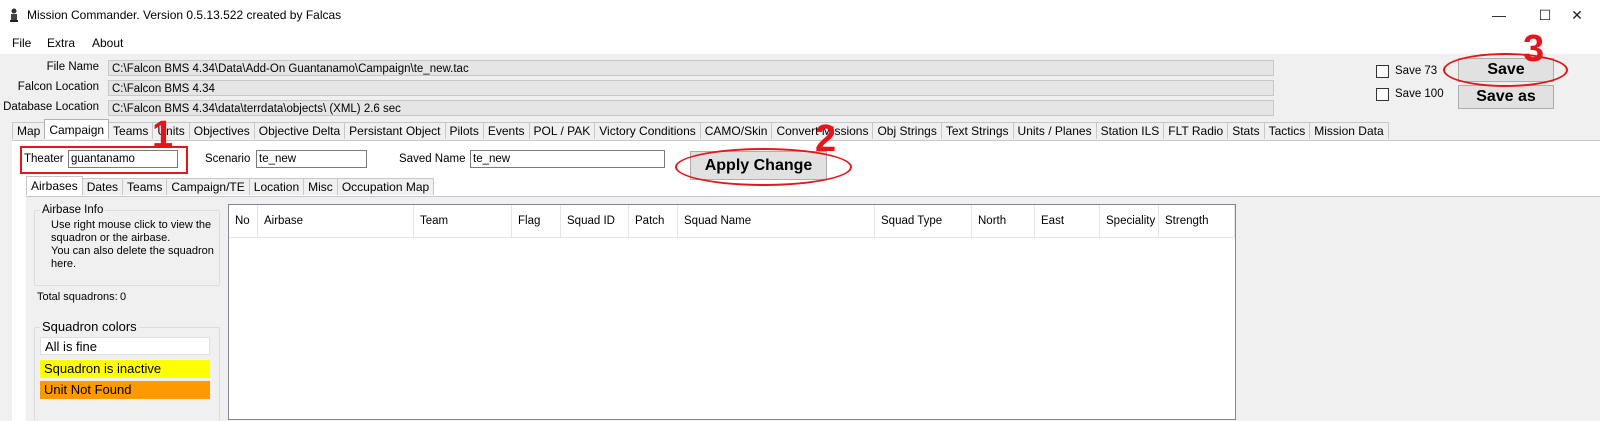 Image resolution: width=1600 pixels, height=421 pixels. What do you see at coordinates (1003, 221) in the screenshot?
I see `col-north: North` at bounding box center [1003, 221].